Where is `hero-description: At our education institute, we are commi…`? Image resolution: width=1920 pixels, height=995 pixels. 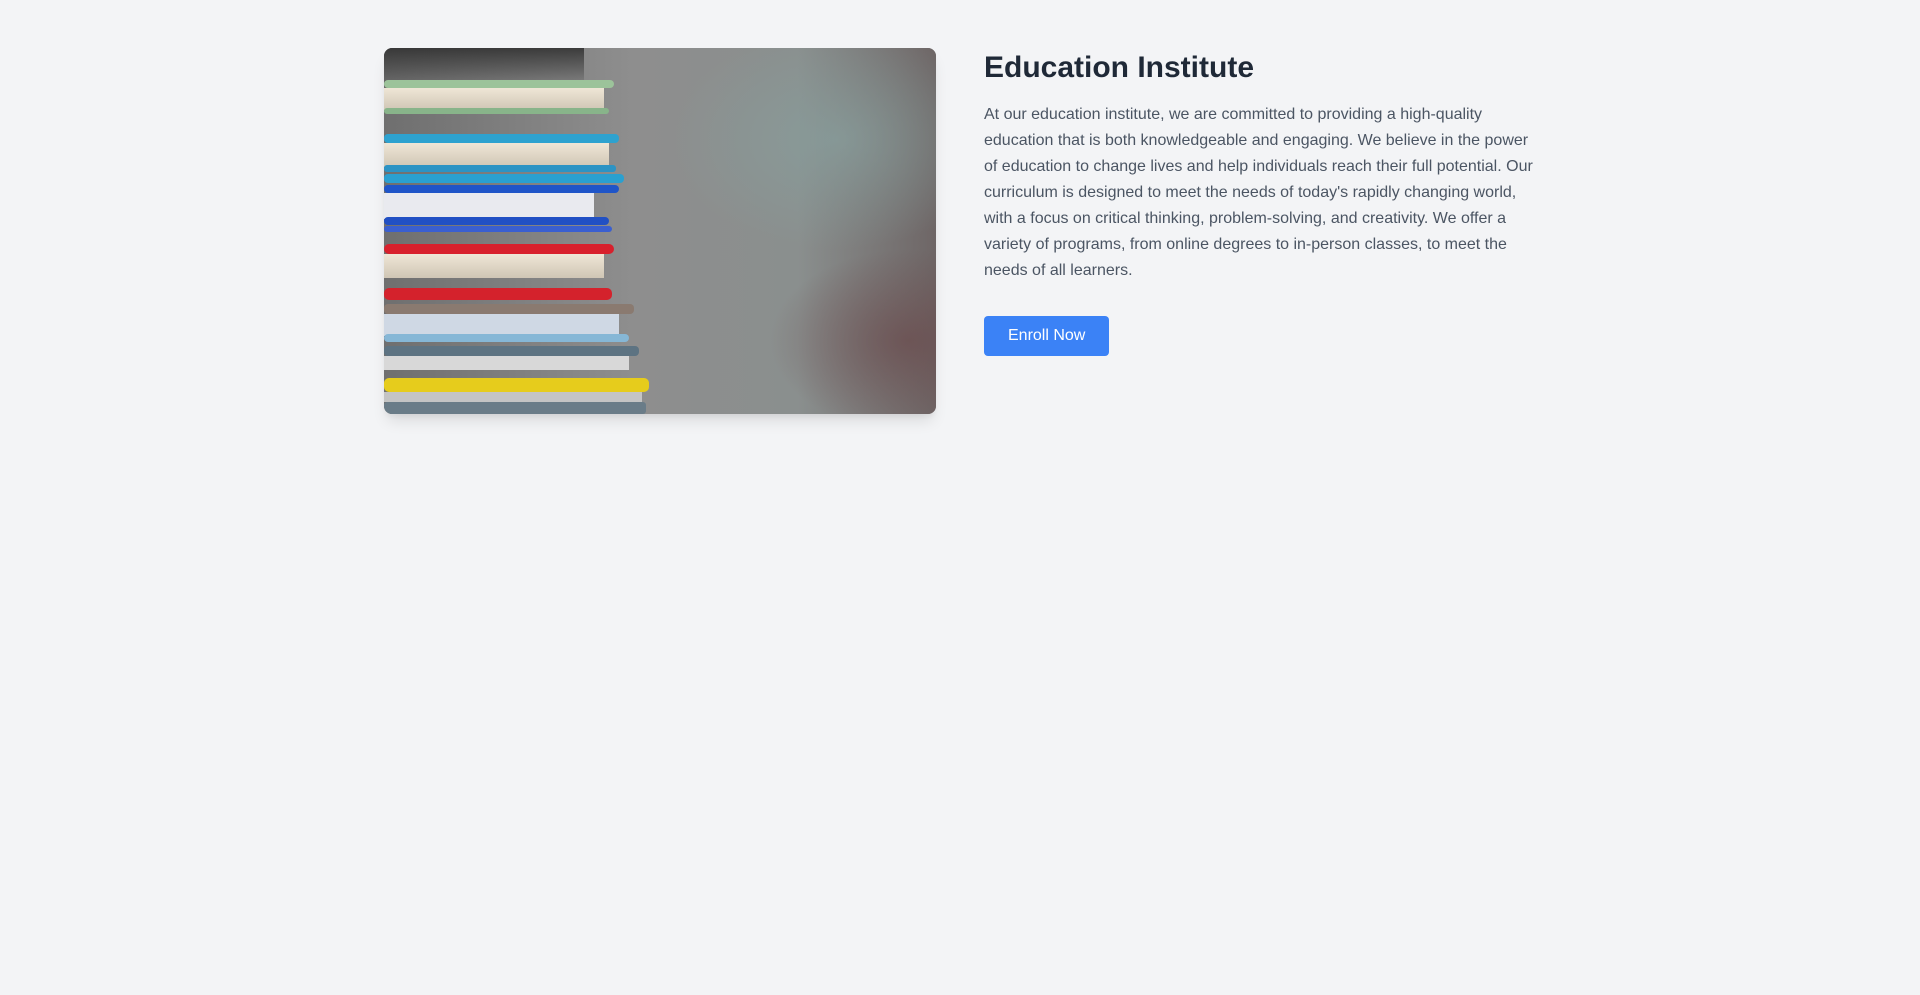 hero-description: At our education institute, we are commi… is located at coordinates (1258, 192).